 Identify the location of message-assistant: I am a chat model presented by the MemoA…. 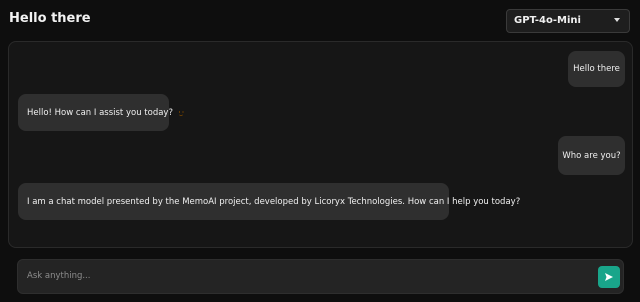
(269, 201).